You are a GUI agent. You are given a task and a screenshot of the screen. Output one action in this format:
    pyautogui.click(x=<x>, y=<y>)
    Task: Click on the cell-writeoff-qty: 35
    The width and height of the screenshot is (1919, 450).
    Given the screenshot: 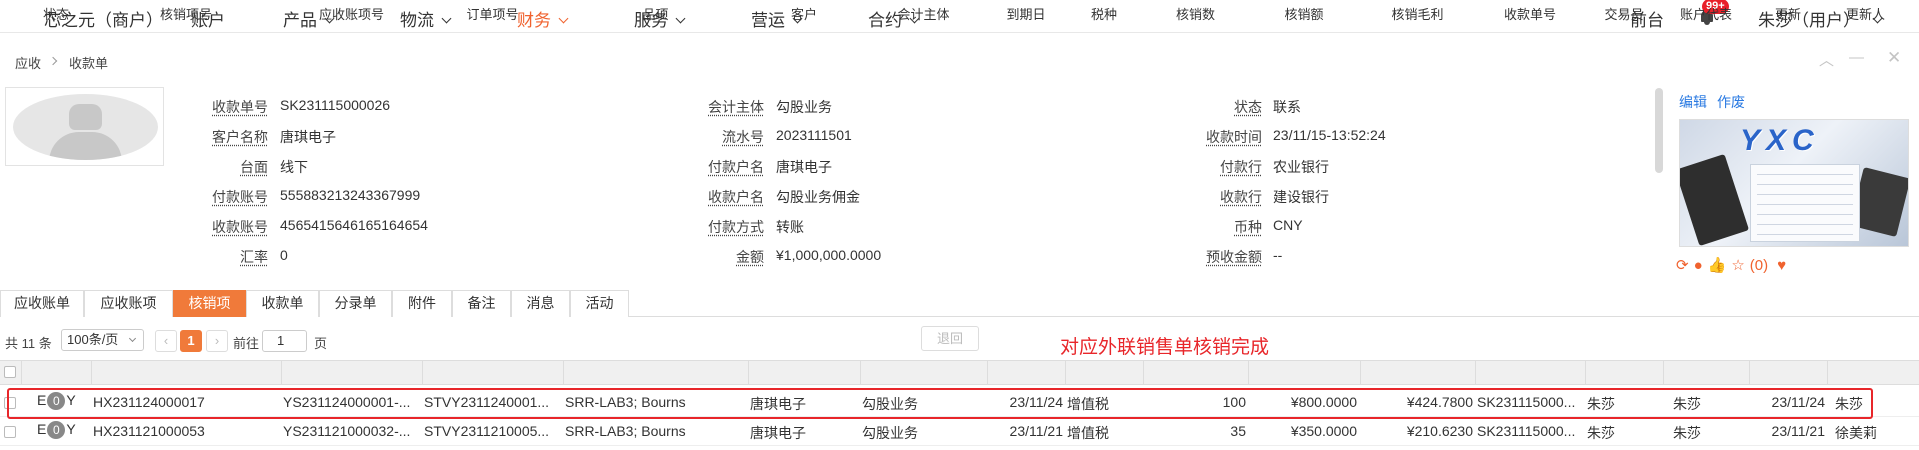 What is the action you would take?
    pyautogui.click(x=1238, y=431)
    